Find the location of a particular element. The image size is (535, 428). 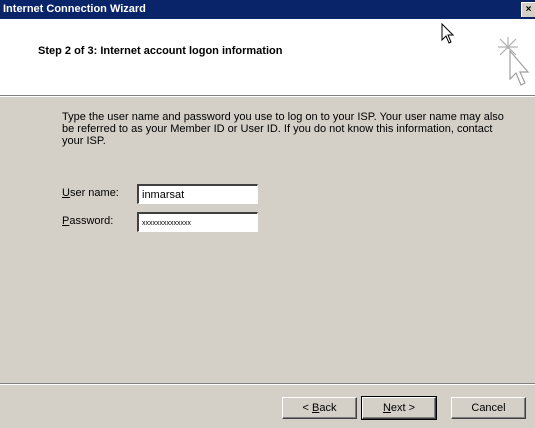

next-button: Next > is located at coordinates (399, 408).